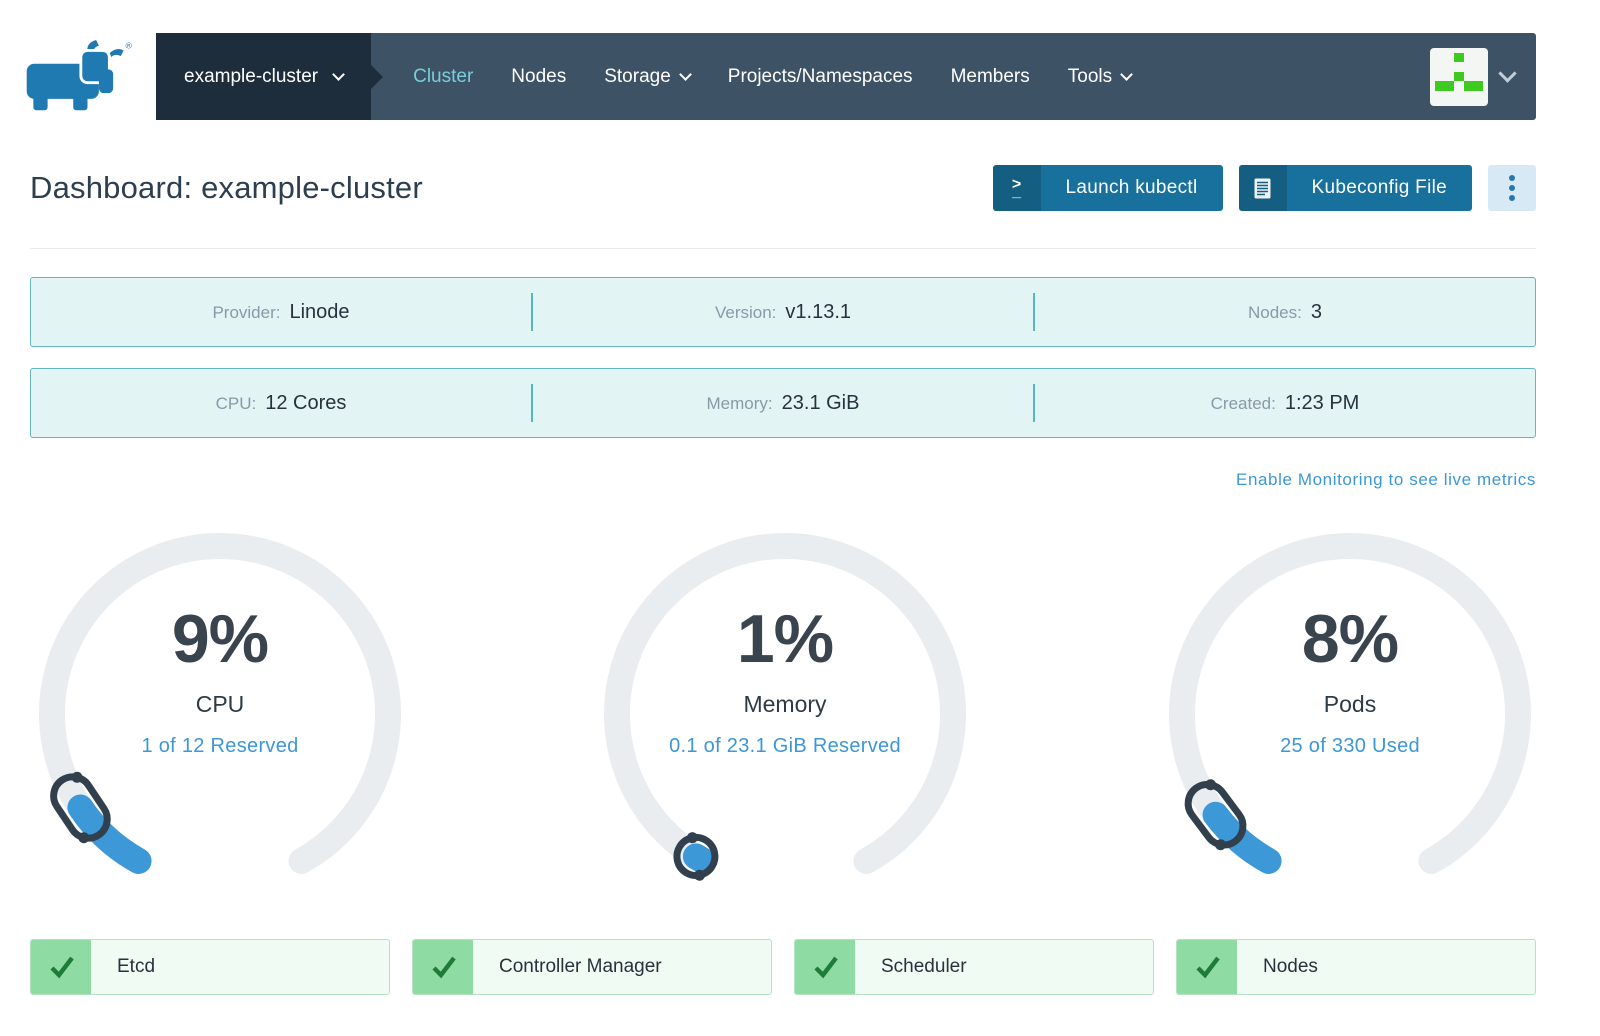 This screenshot has width=1600, height=1036. I want to click on nav-item-label: Nodes, so click(539, 76).